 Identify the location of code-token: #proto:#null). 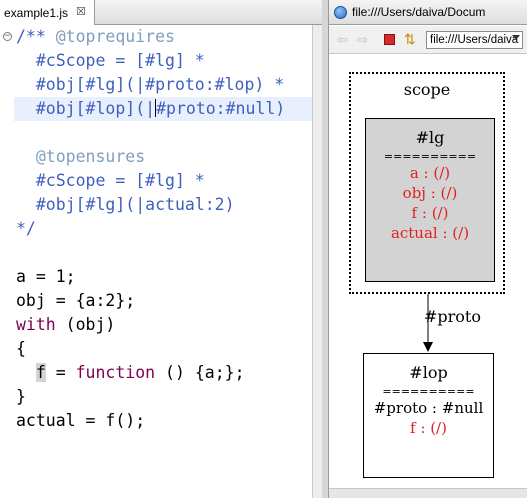
(221, 108).